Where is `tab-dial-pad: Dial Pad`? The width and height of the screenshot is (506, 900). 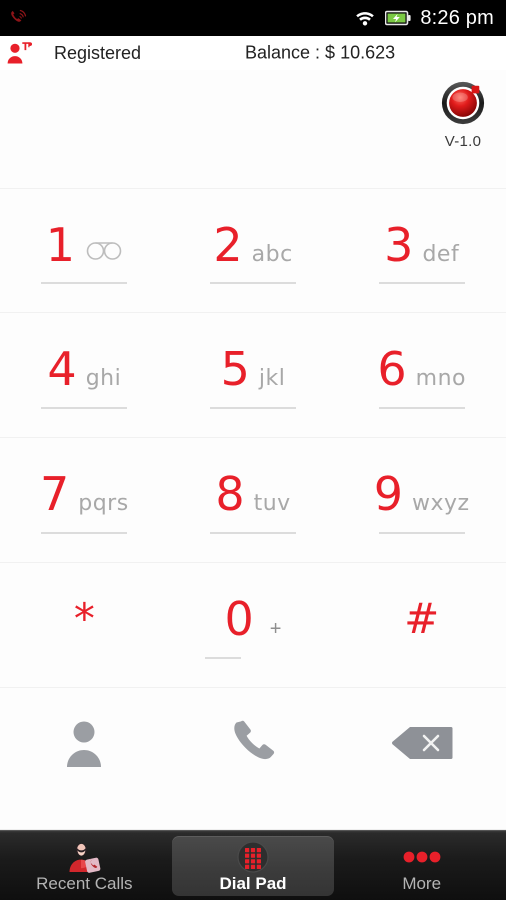
tab-dial-pad: Dial Pad is located at coordinates (253, 866).